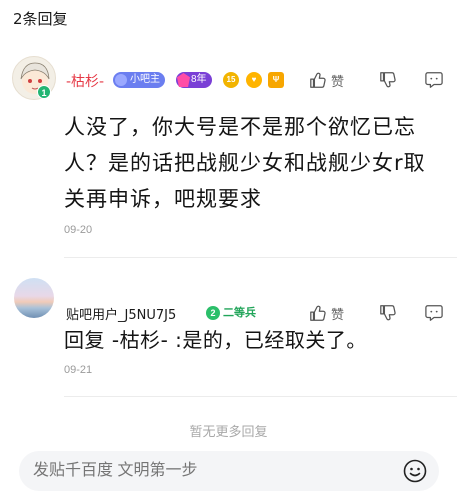 This screenshot has width=457, height=500. What do you see at coordinates (194, 80) in the screenshot?
I see `years-badge: 8年` at bounding box center [194, 80].